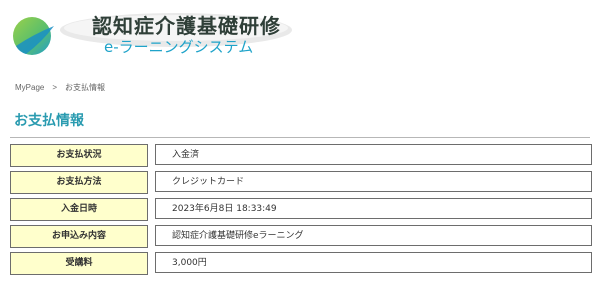 The width and height of the screenshot is (600, 282). Describe the element at coordinates (373, 235) in the screenshot. I see `application-details-value: 認知症介護基礎研修eラーニング` at that location.